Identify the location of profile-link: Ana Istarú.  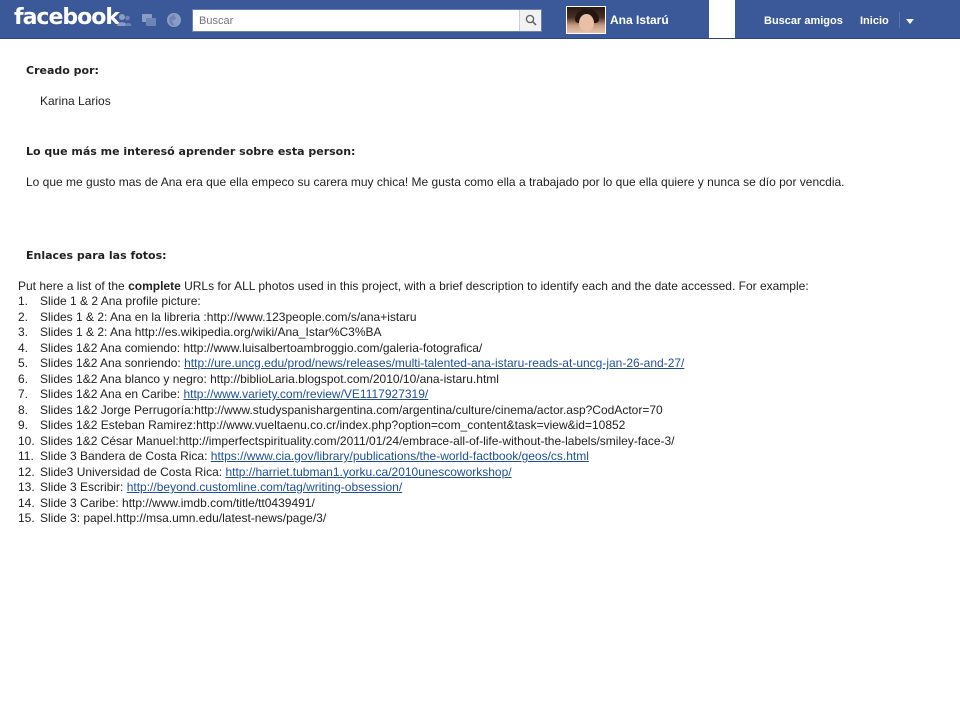
(617, 20).